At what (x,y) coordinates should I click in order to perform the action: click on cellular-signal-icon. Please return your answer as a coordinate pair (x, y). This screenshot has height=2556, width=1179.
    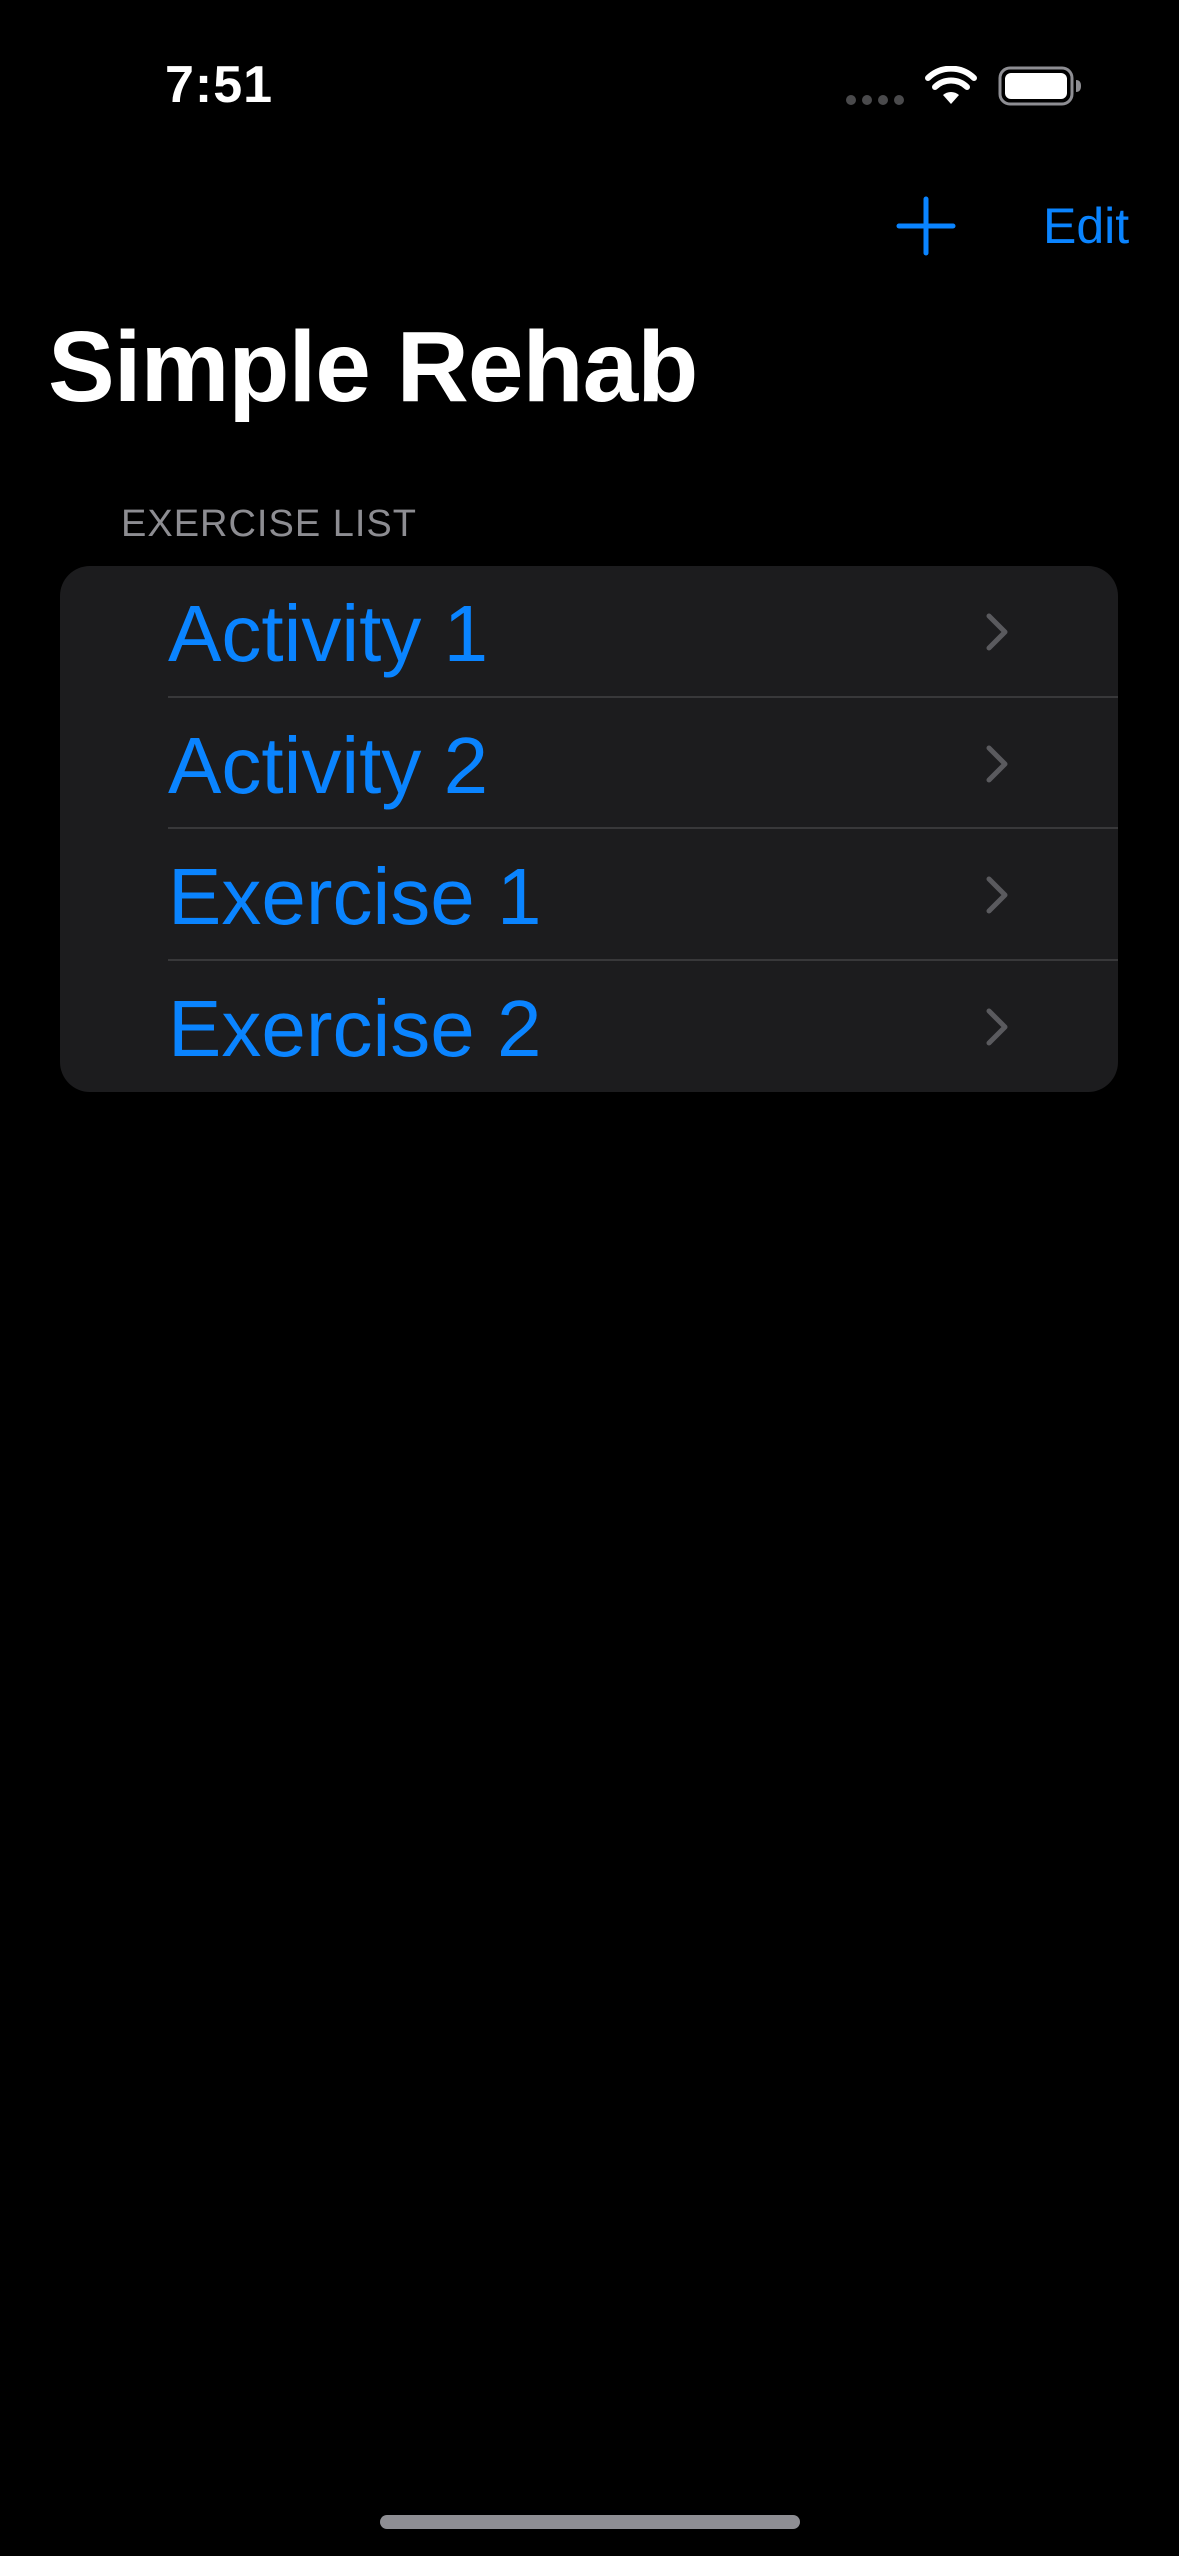
    Looking at the image, I should click on (875, 100).